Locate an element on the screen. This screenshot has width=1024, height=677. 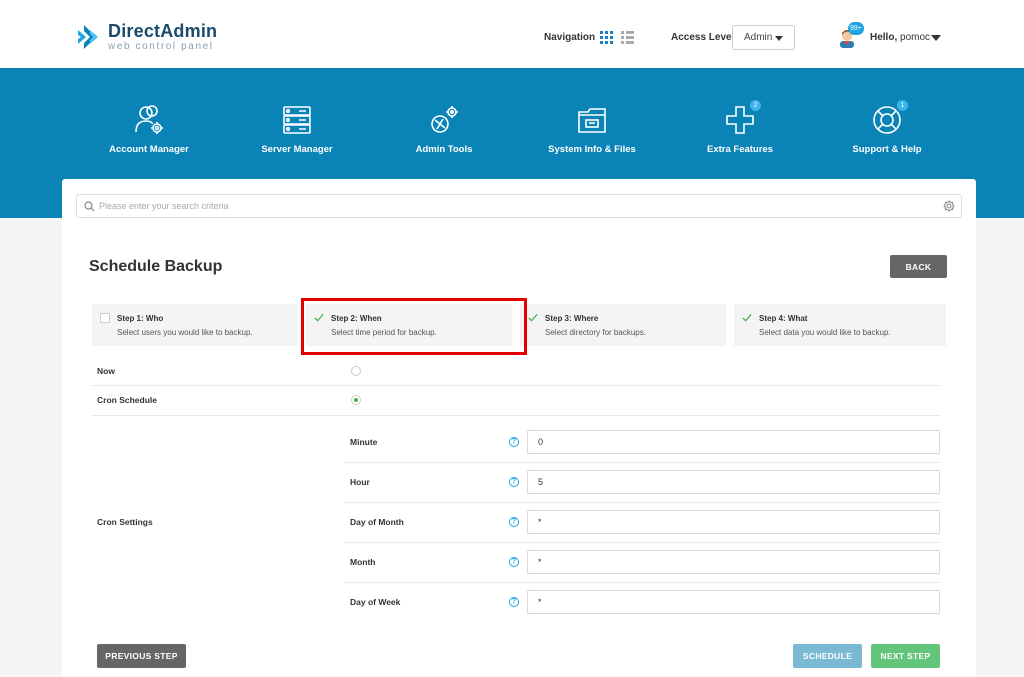
logo: DirectAdmin web control panel is located at coordinates (146, 37).